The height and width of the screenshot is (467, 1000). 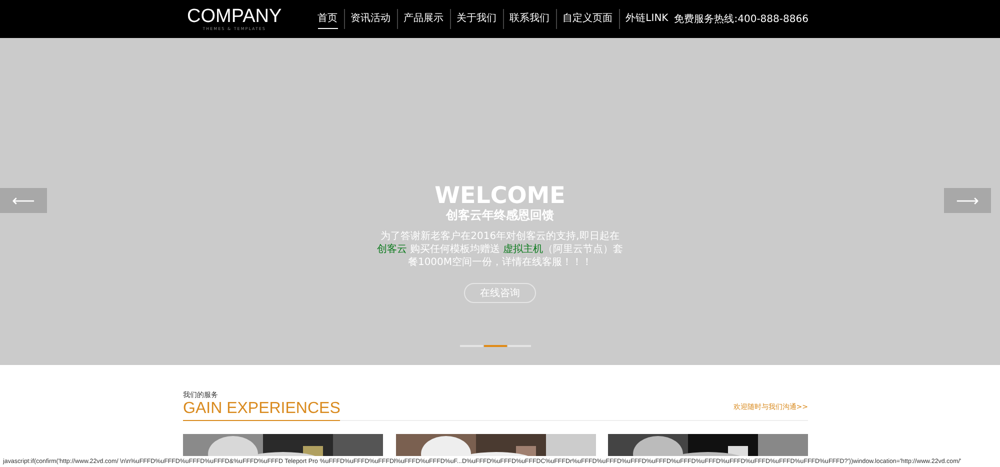 What do you see at coordinates (476, 21) in the screenshot?
I see `nav-link: 关于我们` at bounding box center [476, 21].